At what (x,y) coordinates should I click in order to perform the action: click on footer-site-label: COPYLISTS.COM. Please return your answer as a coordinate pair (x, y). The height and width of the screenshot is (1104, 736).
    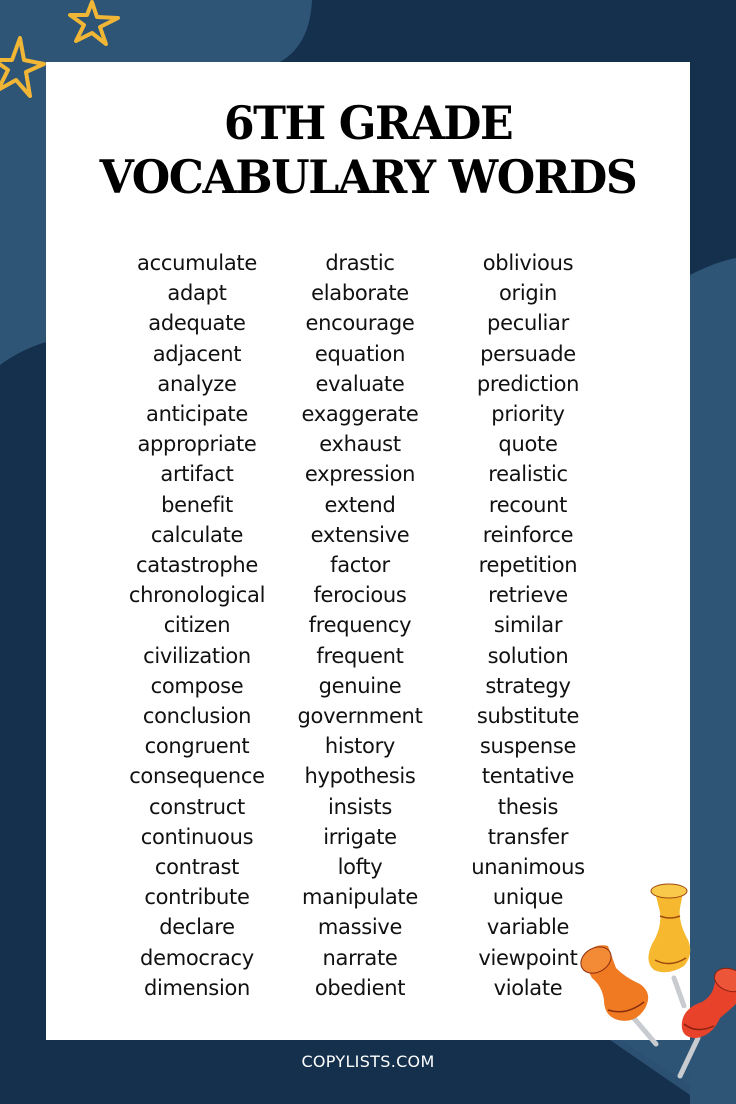
    Looking at the image, I should click on (368, 1061).